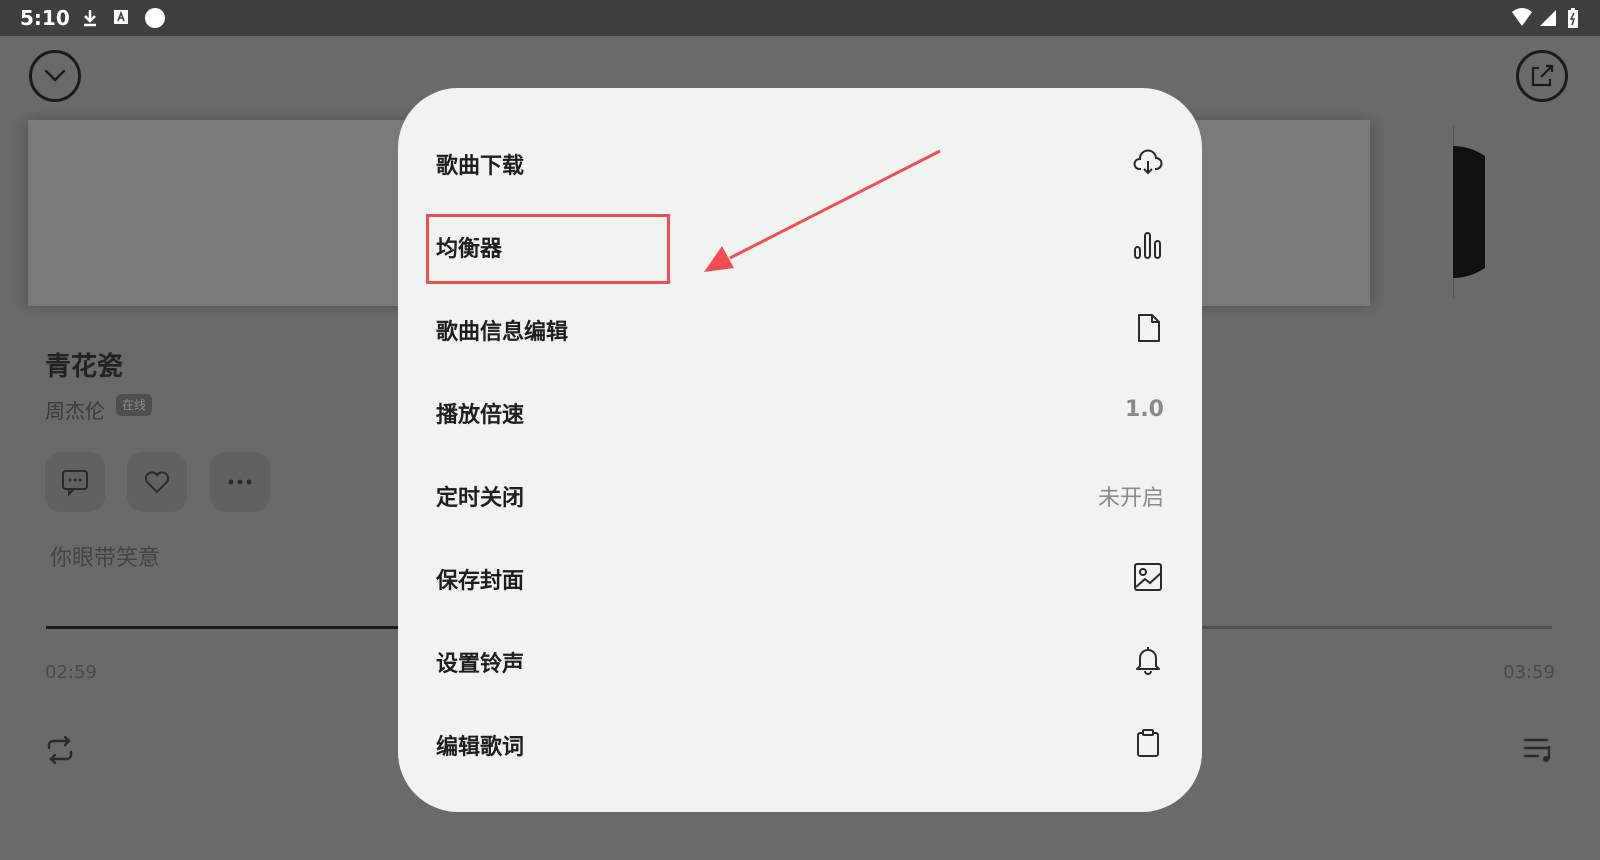 The width and height of the screenshot is (1600, 860). Describe the element at coordinates (1148, 661) in the screenshot. I see `bell-icon` at that location.